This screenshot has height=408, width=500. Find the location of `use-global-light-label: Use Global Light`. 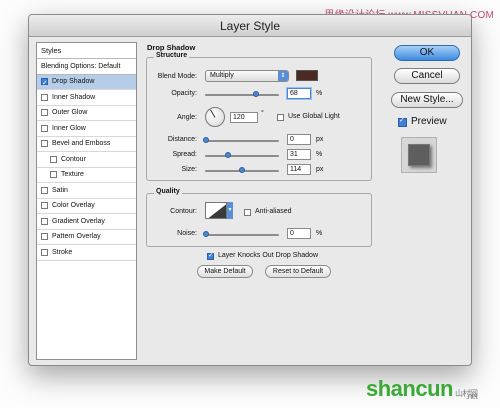

use-global-light-label: Use Global Light is located at coordinates (314, 116).